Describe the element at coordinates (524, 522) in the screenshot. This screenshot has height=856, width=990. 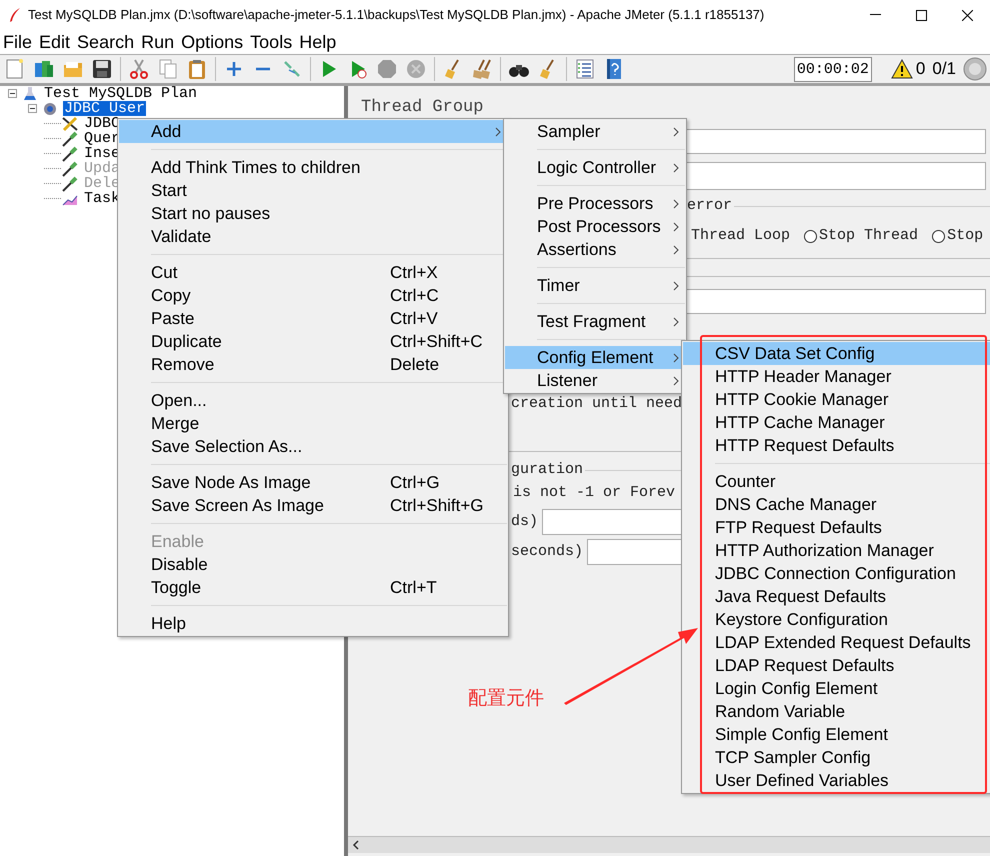
I see `field-label: ds)` at that location.